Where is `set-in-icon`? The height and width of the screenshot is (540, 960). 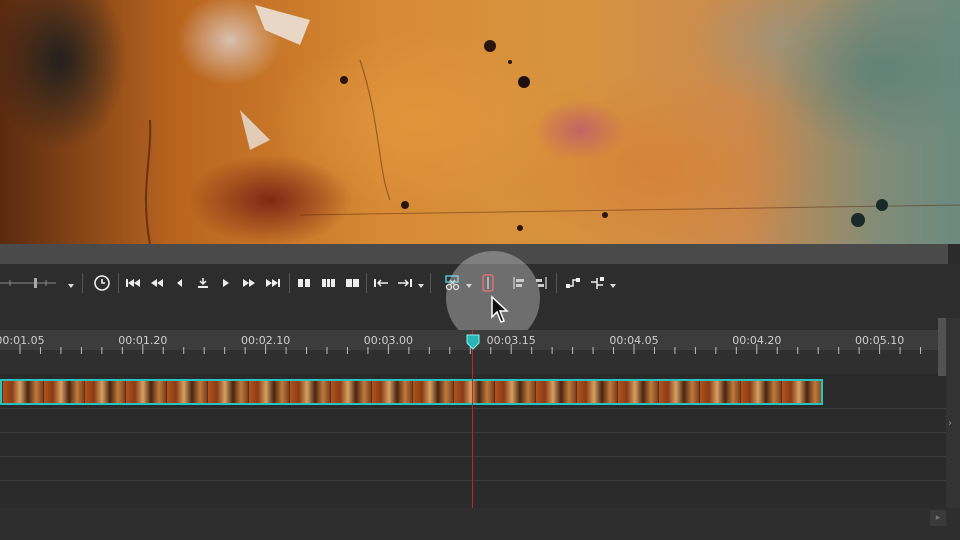
set-in-icon is located at coordinates (381, 283).